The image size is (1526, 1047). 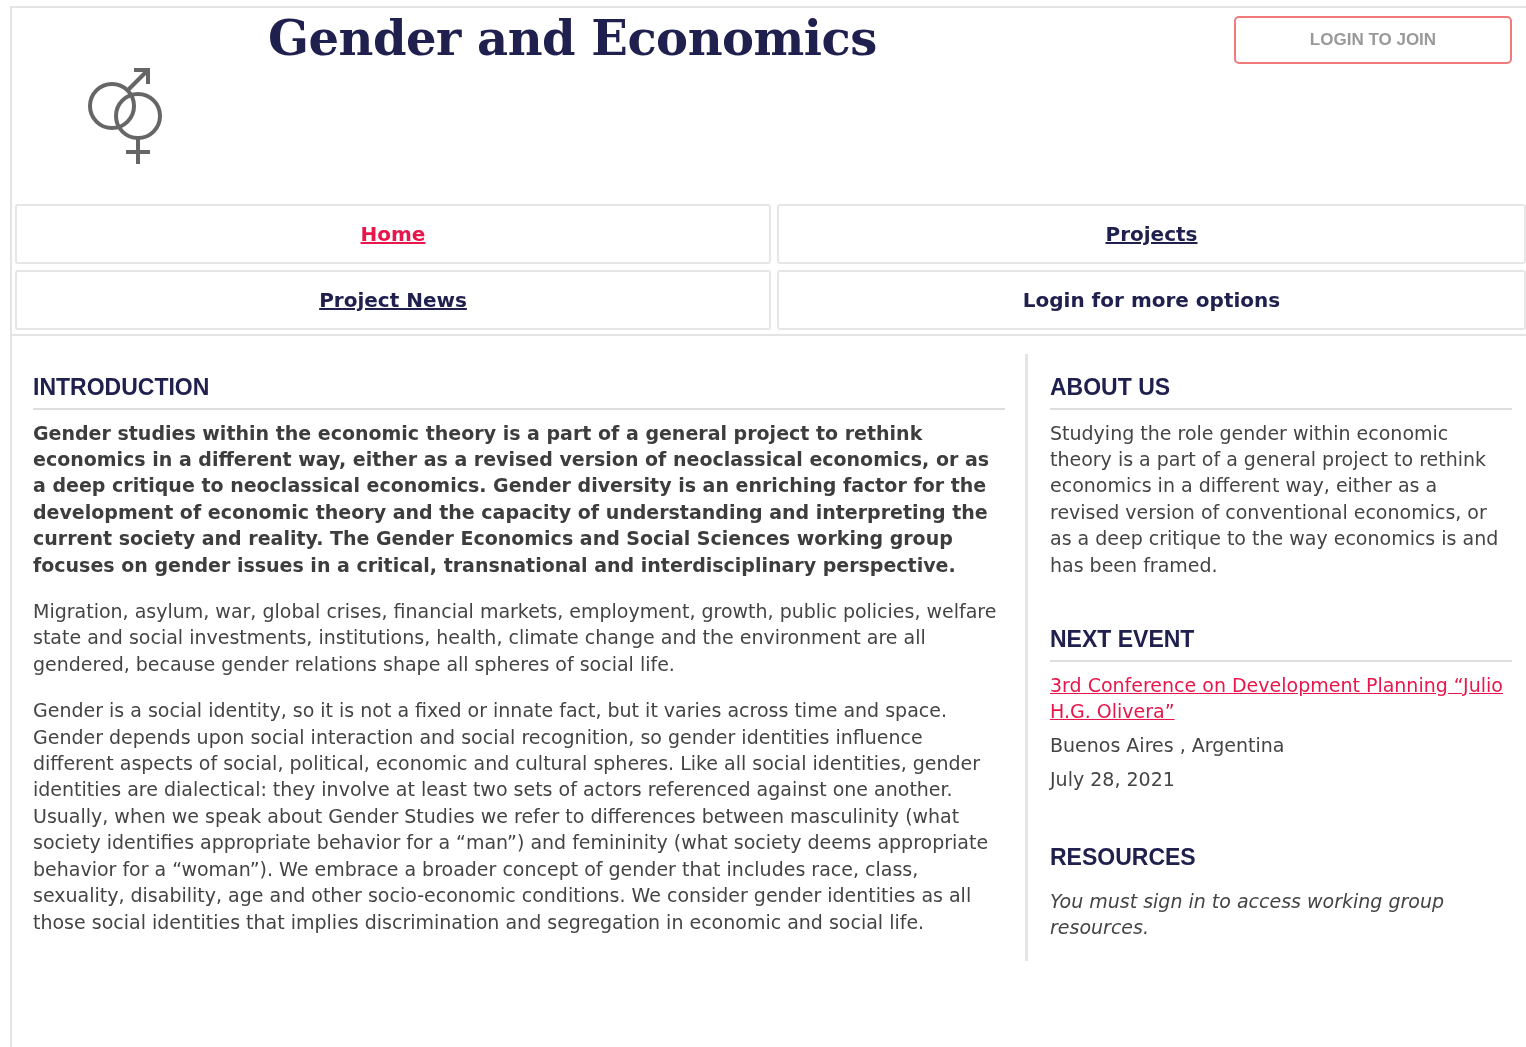 What do you see at coordinates (519, 392) in the screenshot?
I see `section-heading: INTRODUCTION` at bounding box center [519, 392].